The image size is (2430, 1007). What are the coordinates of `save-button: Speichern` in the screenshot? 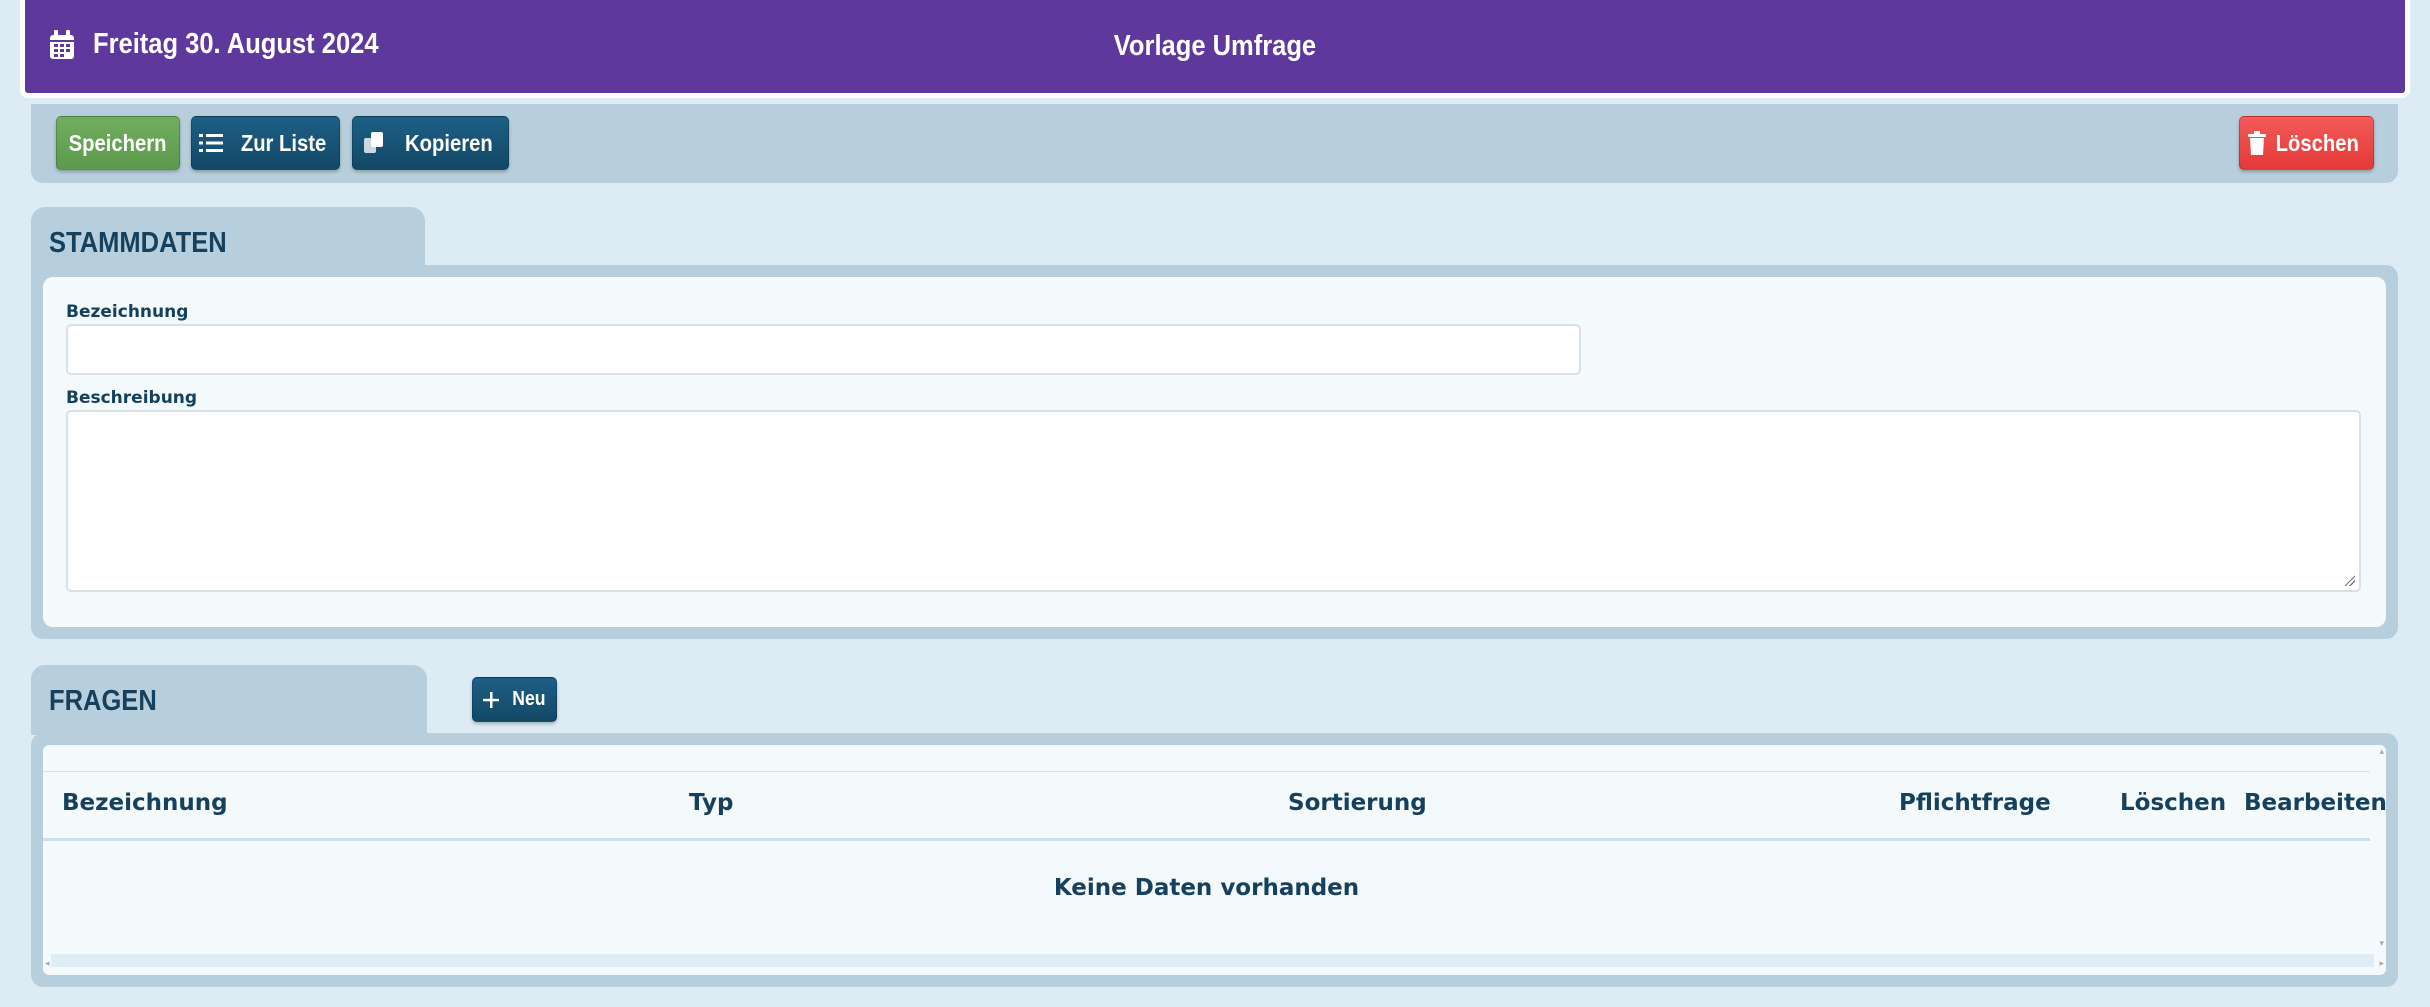 It's located at (118, 143).